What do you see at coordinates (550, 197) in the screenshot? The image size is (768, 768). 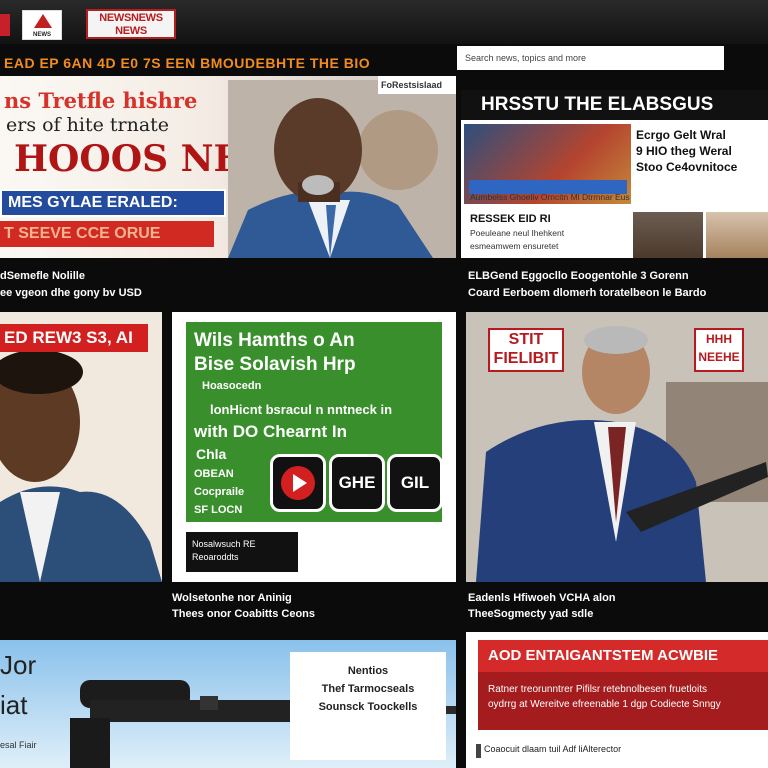 I see `sidebar-small-row: Aumbelss Ghoeliv Orncitn Ml Dtrmnar Eus` at bounding box center [550, 197].